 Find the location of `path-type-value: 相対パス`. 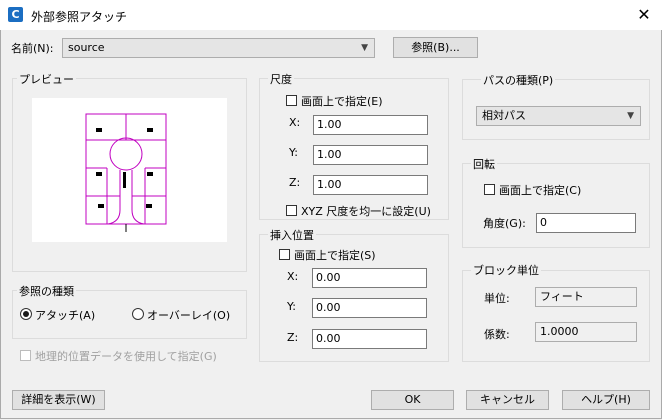

path-type-value: 相対パス is located at coordinates (504, 115).